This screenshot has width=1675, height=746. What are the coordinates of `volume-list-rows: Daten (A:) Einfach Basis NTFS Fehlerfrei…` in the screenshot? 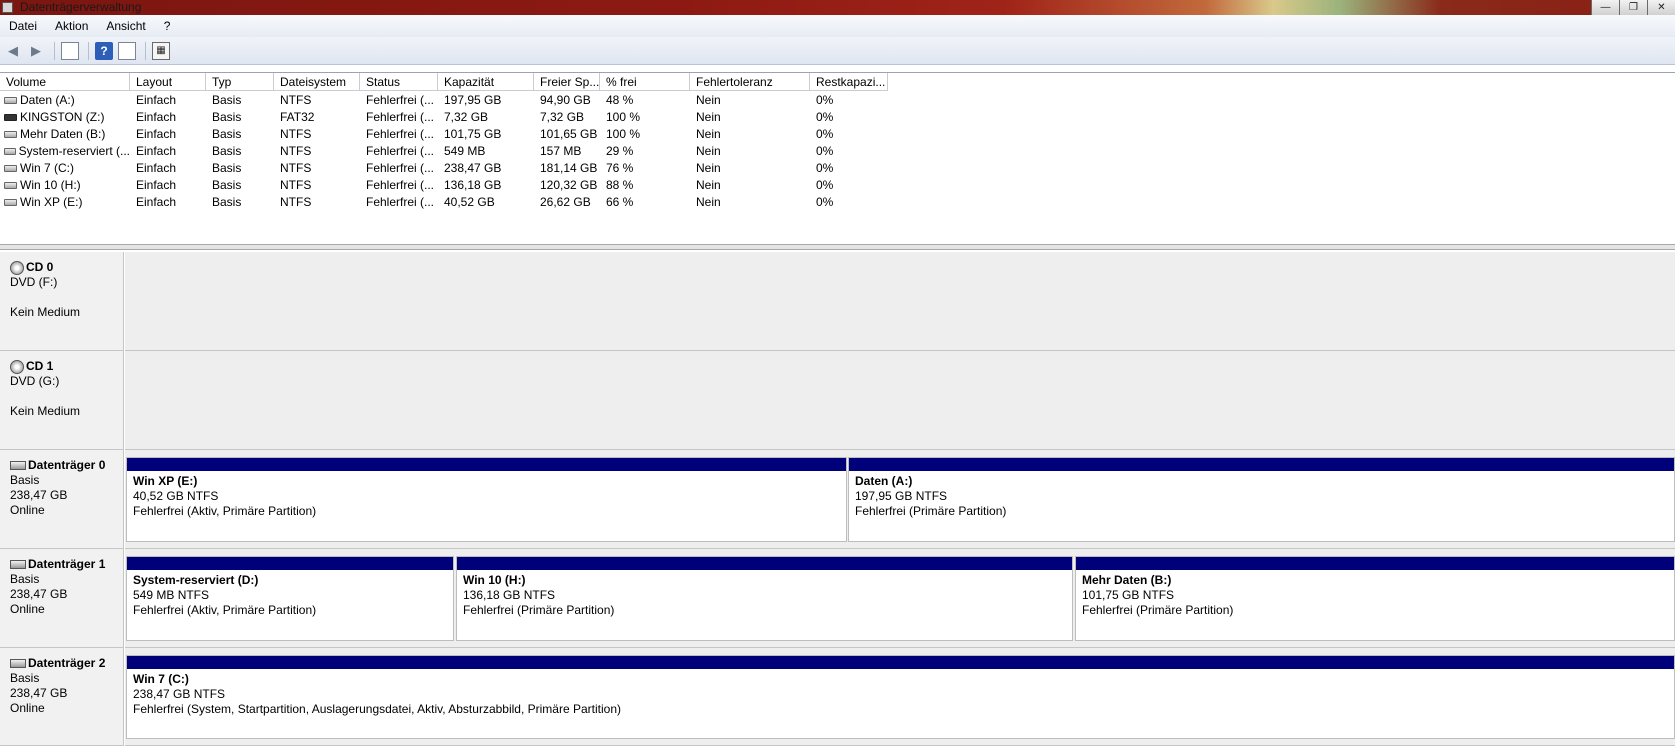 It's located at (444, 151).